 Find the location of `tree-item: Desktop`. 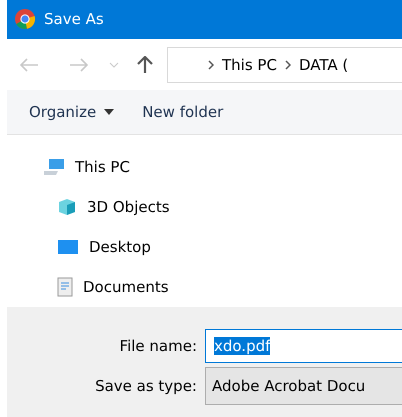

tree-item: Desktop is located at coordinates (204, 247).